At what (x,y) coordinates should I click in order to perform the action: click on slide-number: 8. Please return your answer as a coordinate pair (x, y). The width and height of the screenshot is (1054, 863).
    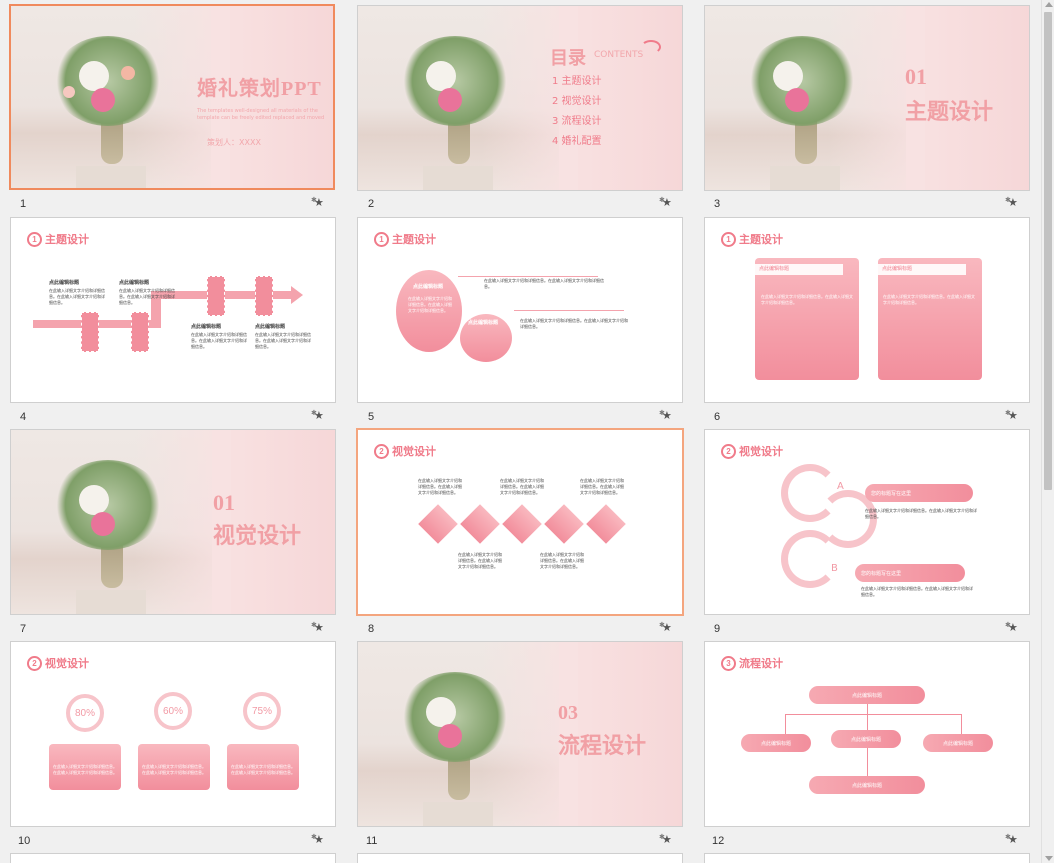
    Looking at the image, I should click on (371, 629).